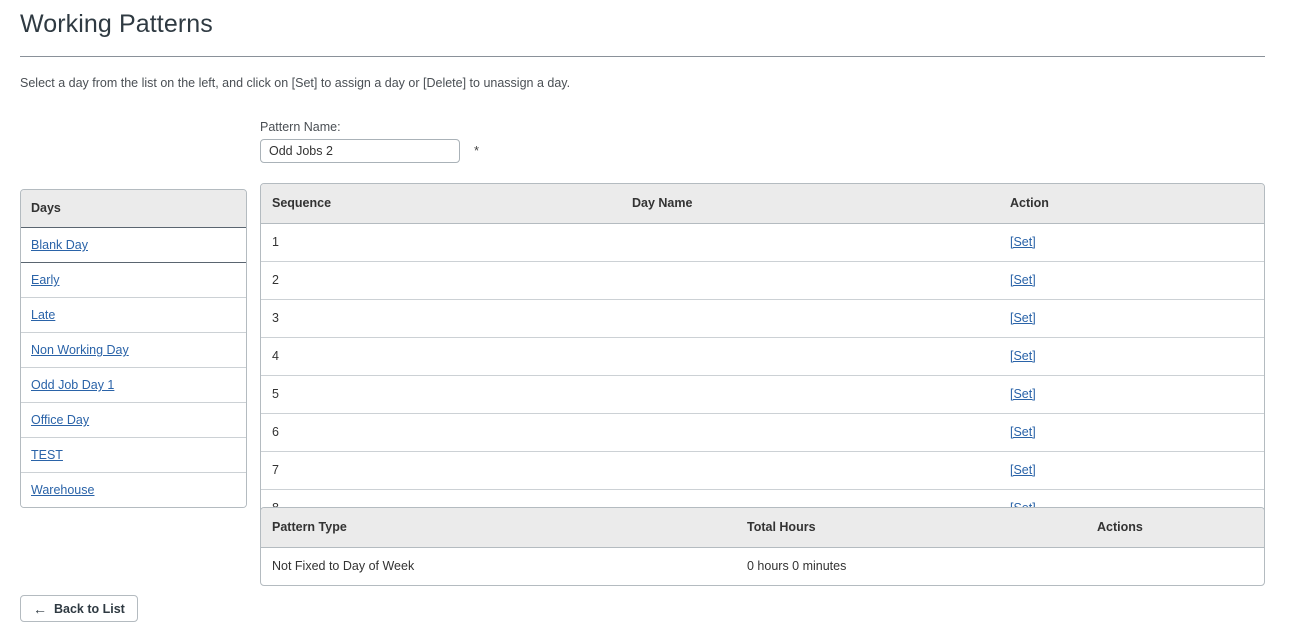  What do you see at coordinates (477, 150) in the screenshot?
I see `required-asterisk: *` at bounding box center [477, 150].